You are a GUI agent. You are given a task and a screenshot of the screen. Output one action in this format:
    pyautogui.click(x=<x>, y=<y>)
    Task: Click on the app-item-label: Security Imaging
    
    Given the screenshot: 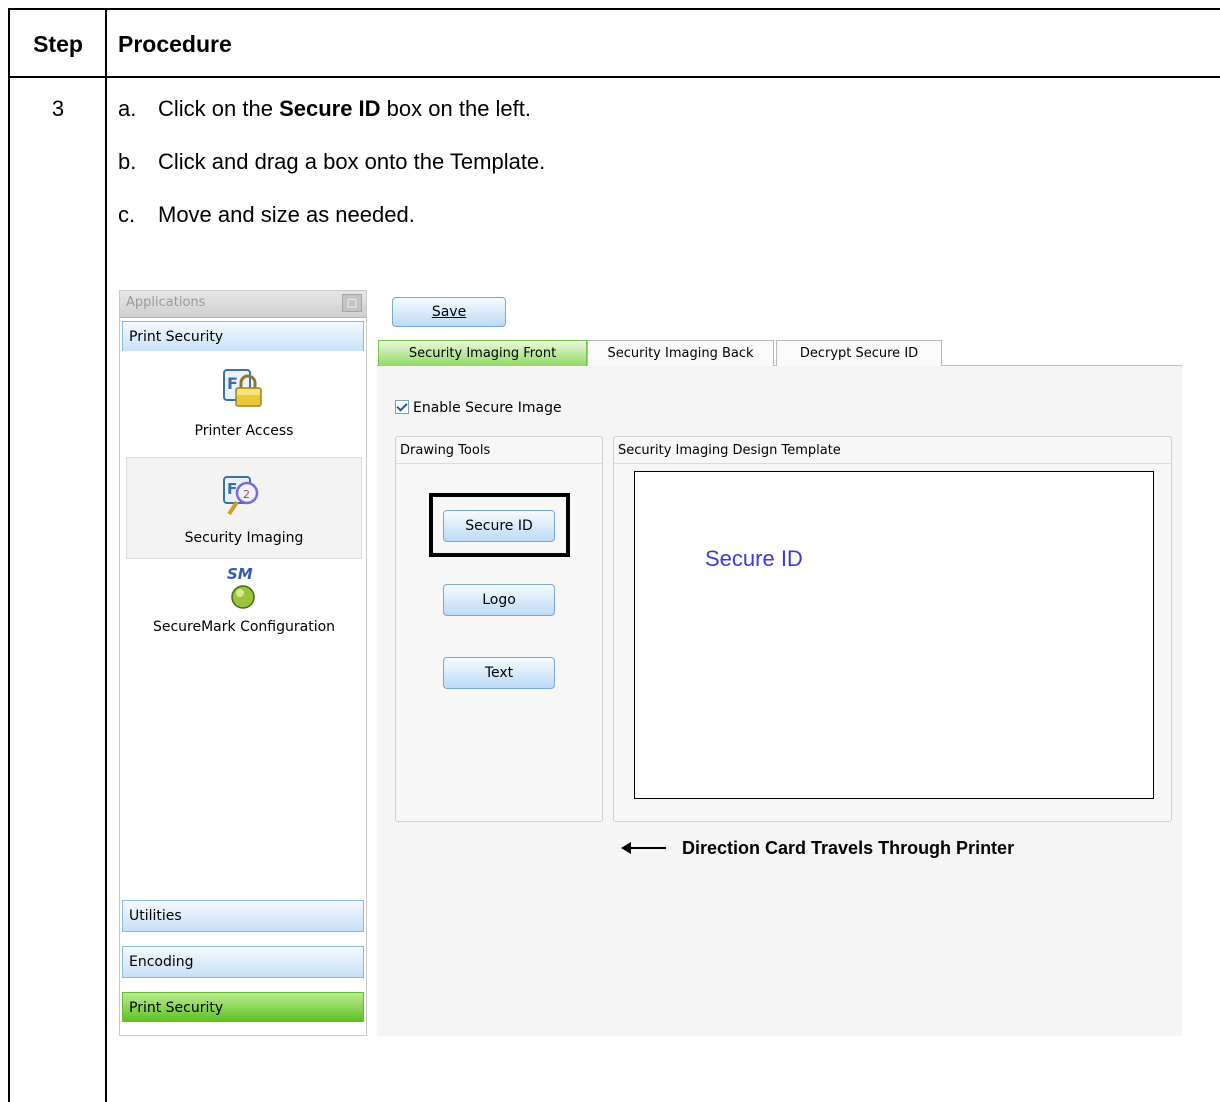 What is the action you would take?
    pyautogui.click(x=244, y=538)
    